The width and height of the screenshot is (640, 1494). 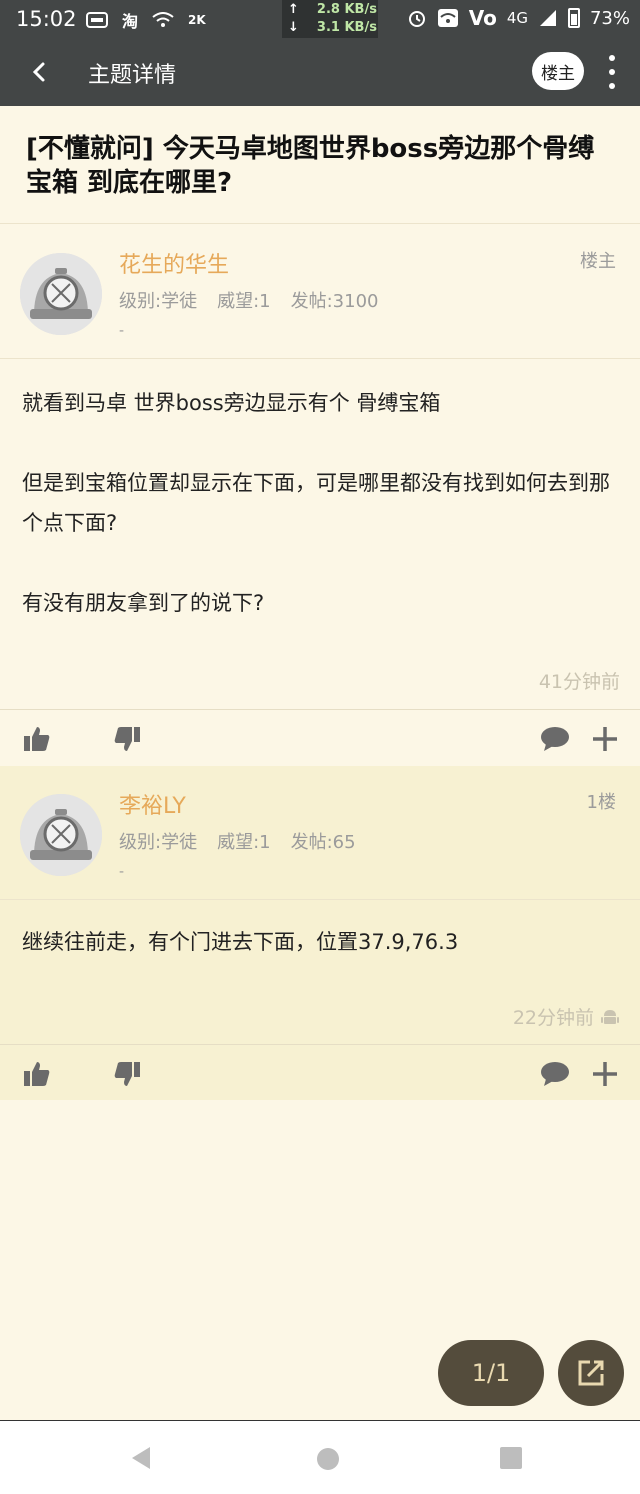 I want to click on user-post-count: 发帖:3100, so click(x=334, y=301).